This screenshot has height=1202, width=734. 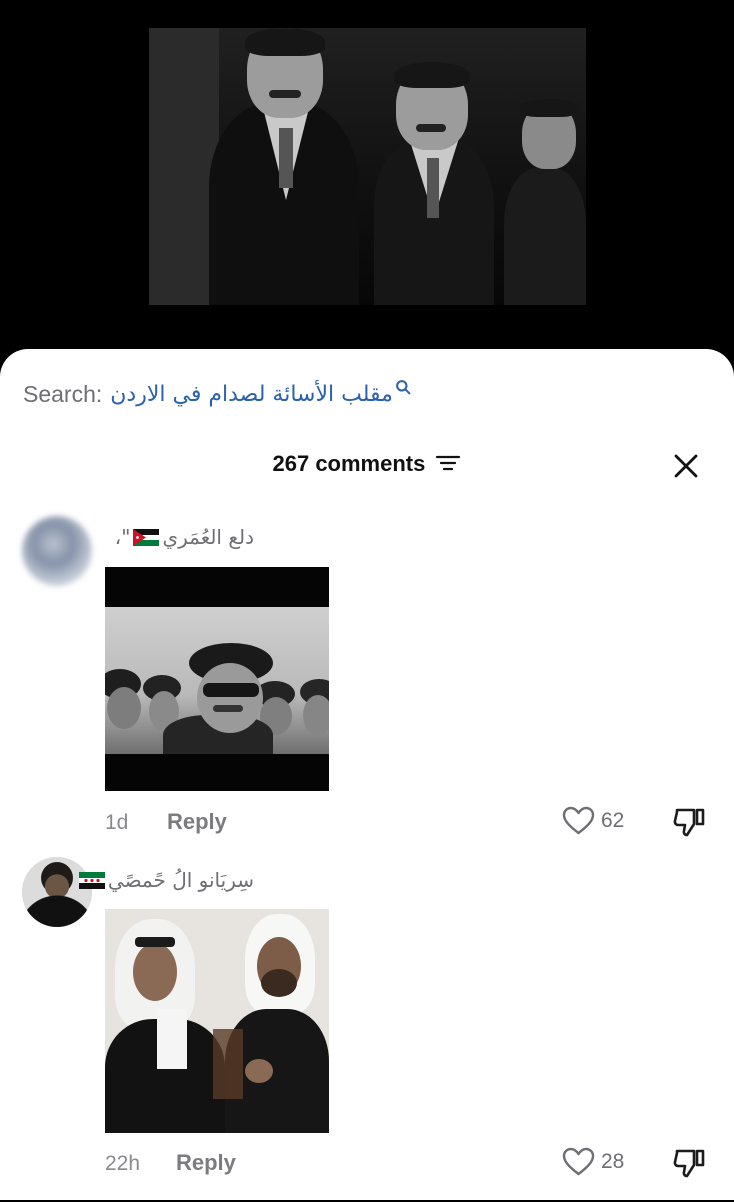 I want to click on comments-header: 267 comments, so click(x=367, y=467).